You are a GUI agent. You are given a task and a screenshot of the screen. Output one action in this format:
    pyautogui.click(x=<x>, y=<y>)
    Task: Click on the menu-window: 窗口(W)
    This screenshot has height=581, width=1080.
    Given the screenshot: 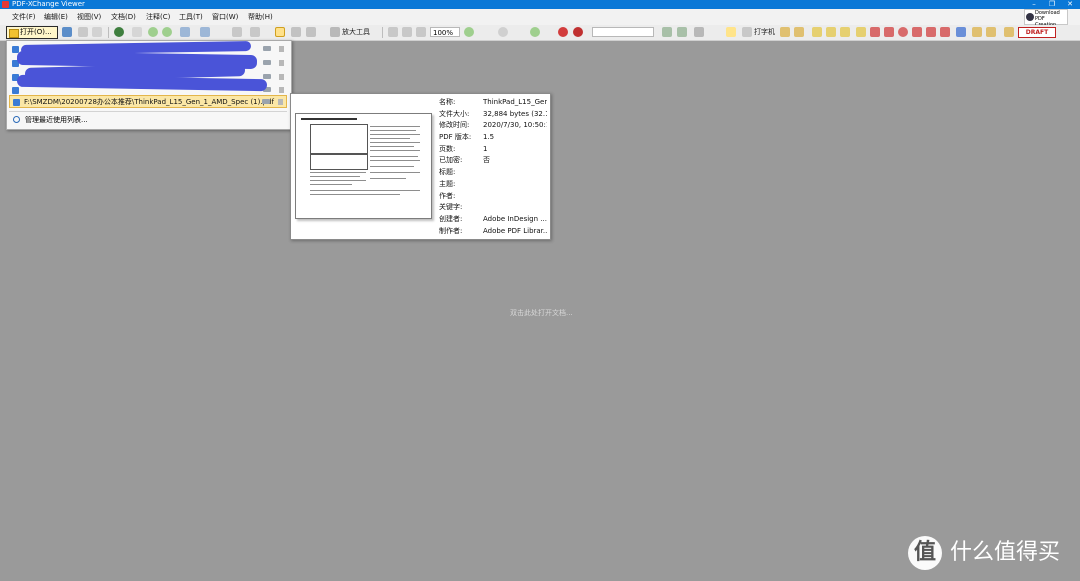 What is the action you would take?
    pyautogui.click(x=225, y=17)
    